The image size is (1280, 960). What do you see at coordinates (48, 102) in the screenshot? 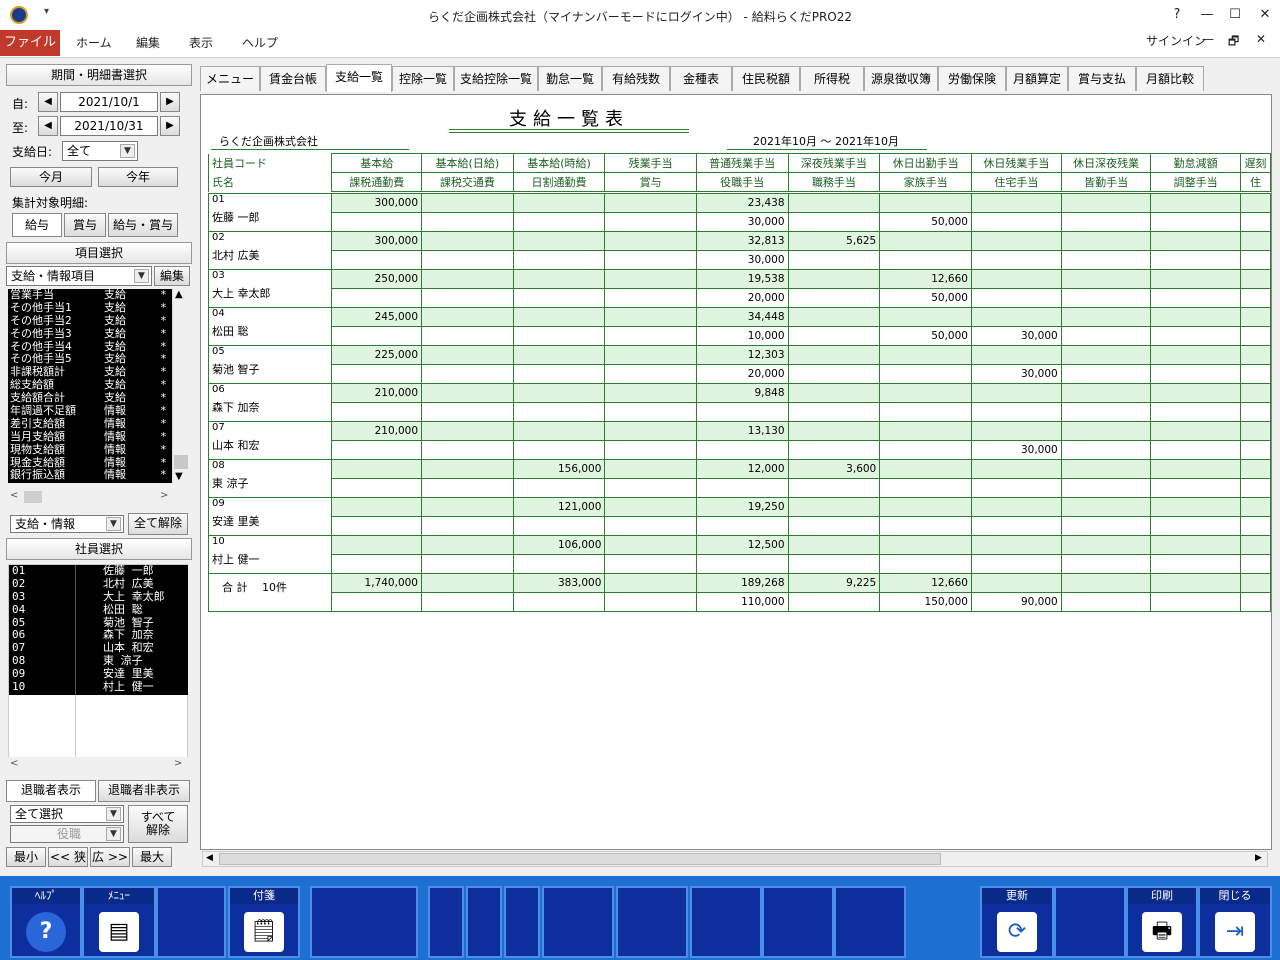
I see `from-prev-button: ◀` at bounding box center [48, 102].